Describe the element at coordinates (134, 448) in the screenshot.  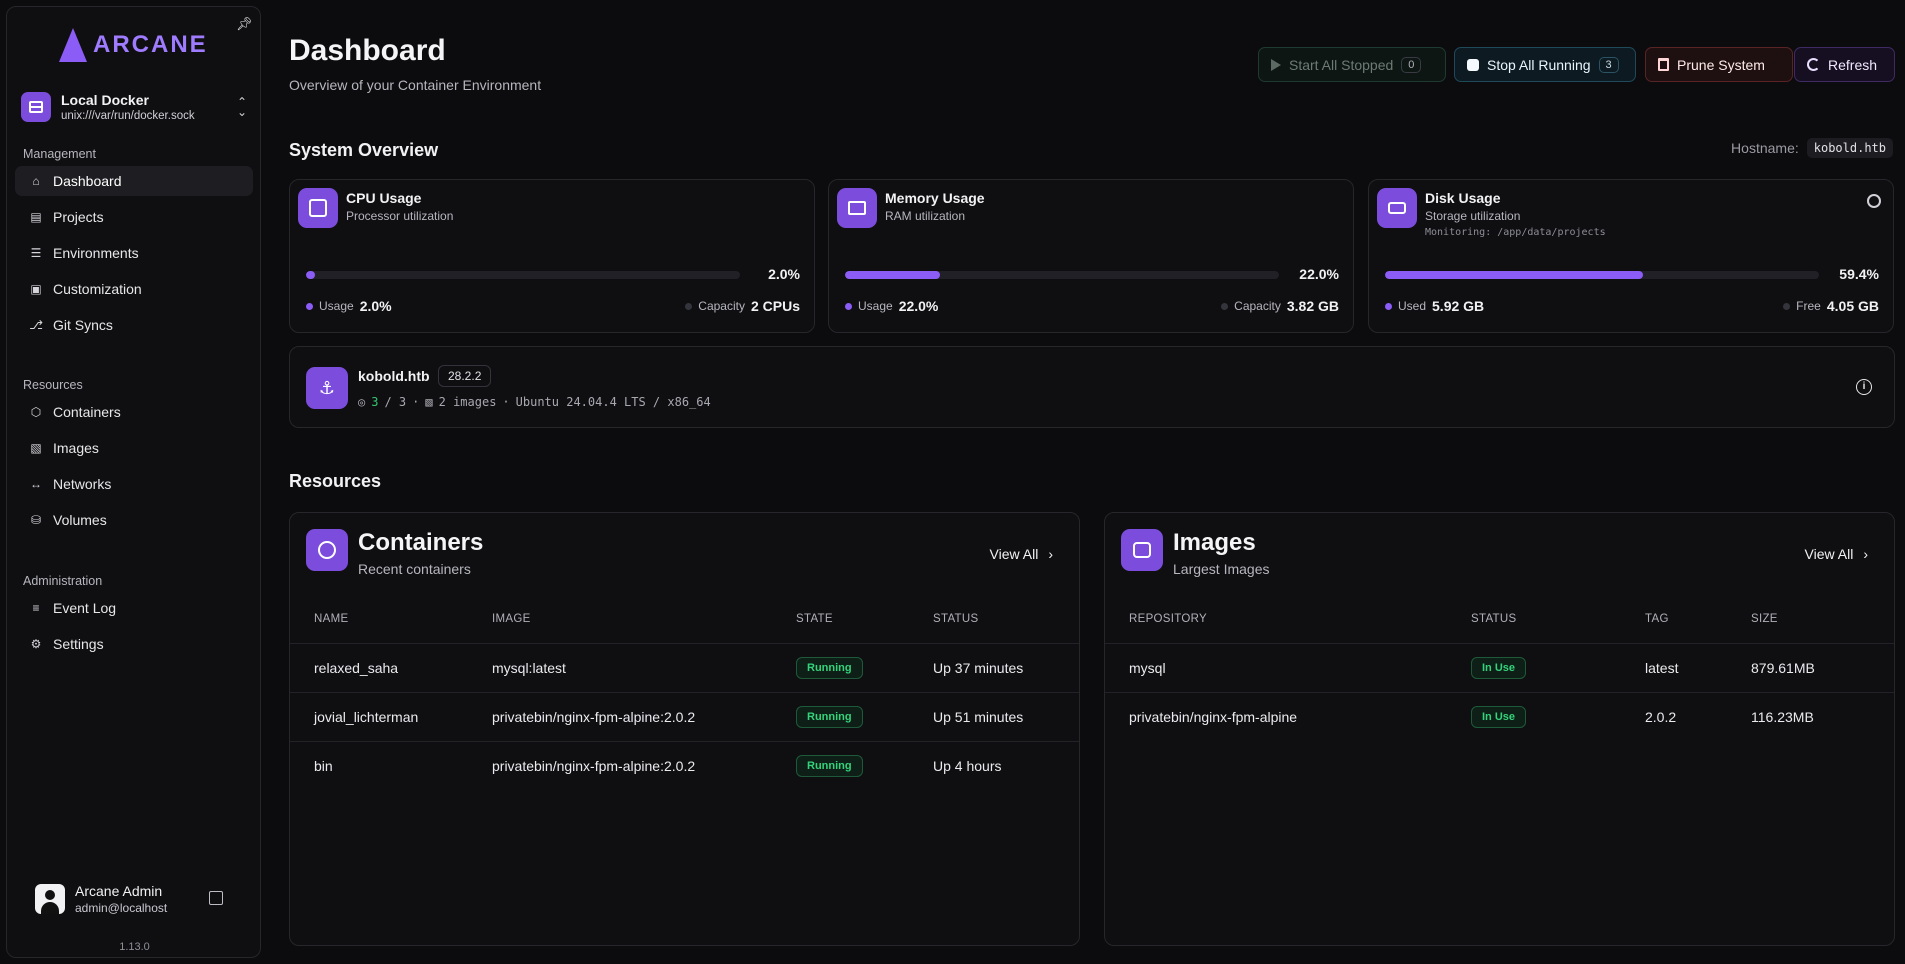
I see `sidebar-item-images: ▧ Images` at that location.